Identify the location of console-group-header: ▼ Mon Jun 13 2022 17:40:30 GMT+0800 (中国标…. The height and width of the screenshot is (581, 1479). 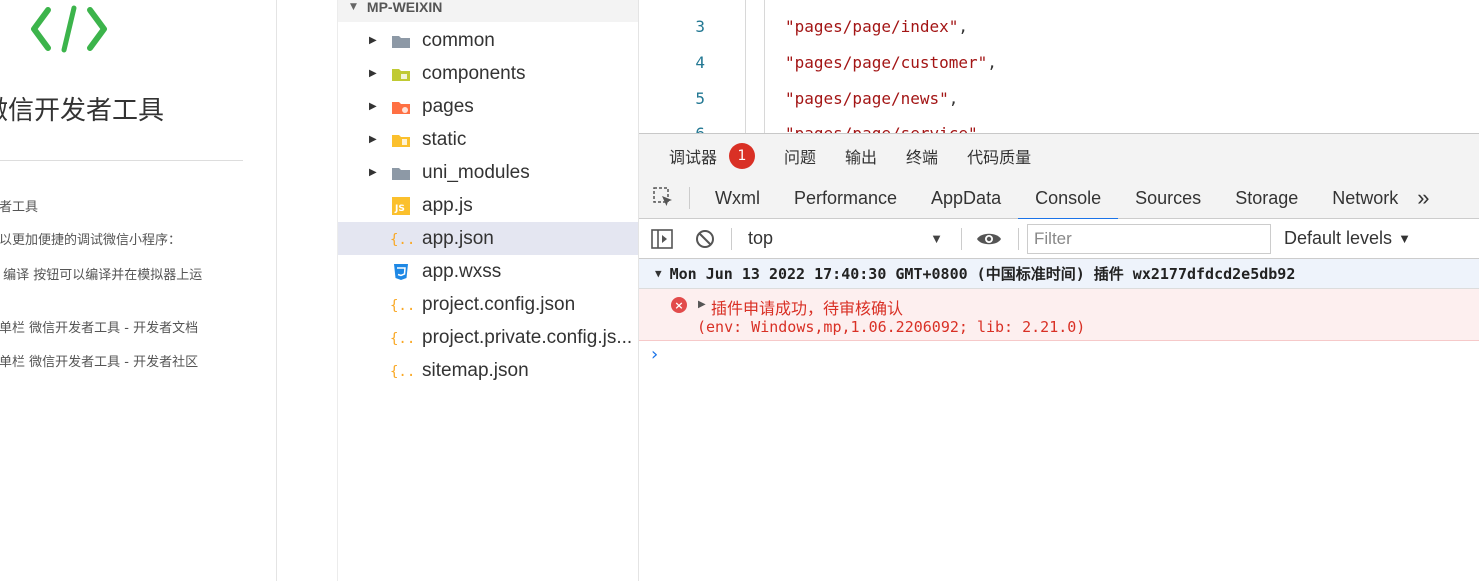
(1059, 274).